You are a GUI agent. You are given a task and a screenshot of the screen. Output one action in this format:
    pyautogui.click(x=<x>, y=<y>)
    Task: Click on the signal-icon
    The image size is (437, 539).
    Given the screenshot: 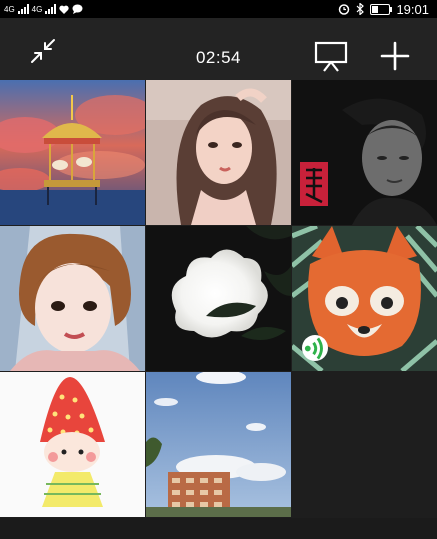 What is the action you would take?
    pyautogui.click(x=23, y=9)
    